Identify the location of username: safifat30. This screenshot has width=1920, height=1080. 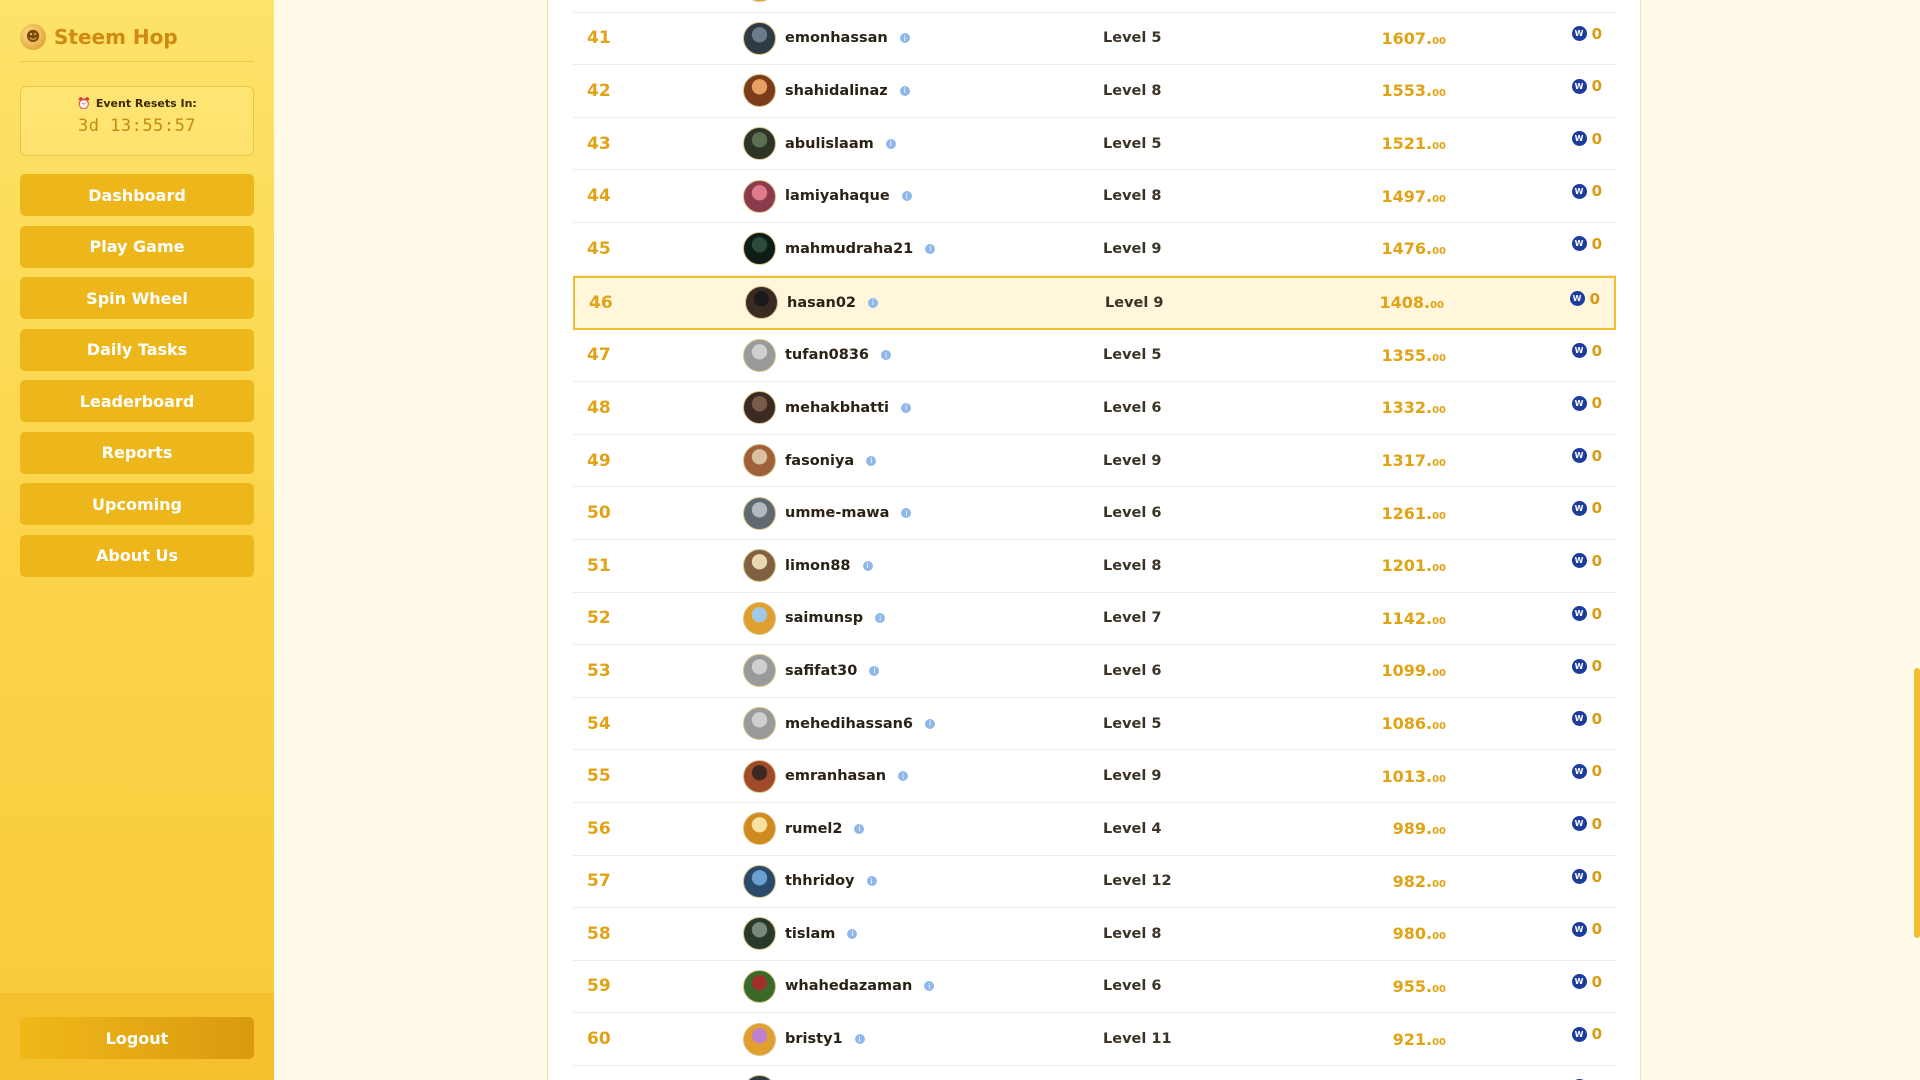
(821, 671).